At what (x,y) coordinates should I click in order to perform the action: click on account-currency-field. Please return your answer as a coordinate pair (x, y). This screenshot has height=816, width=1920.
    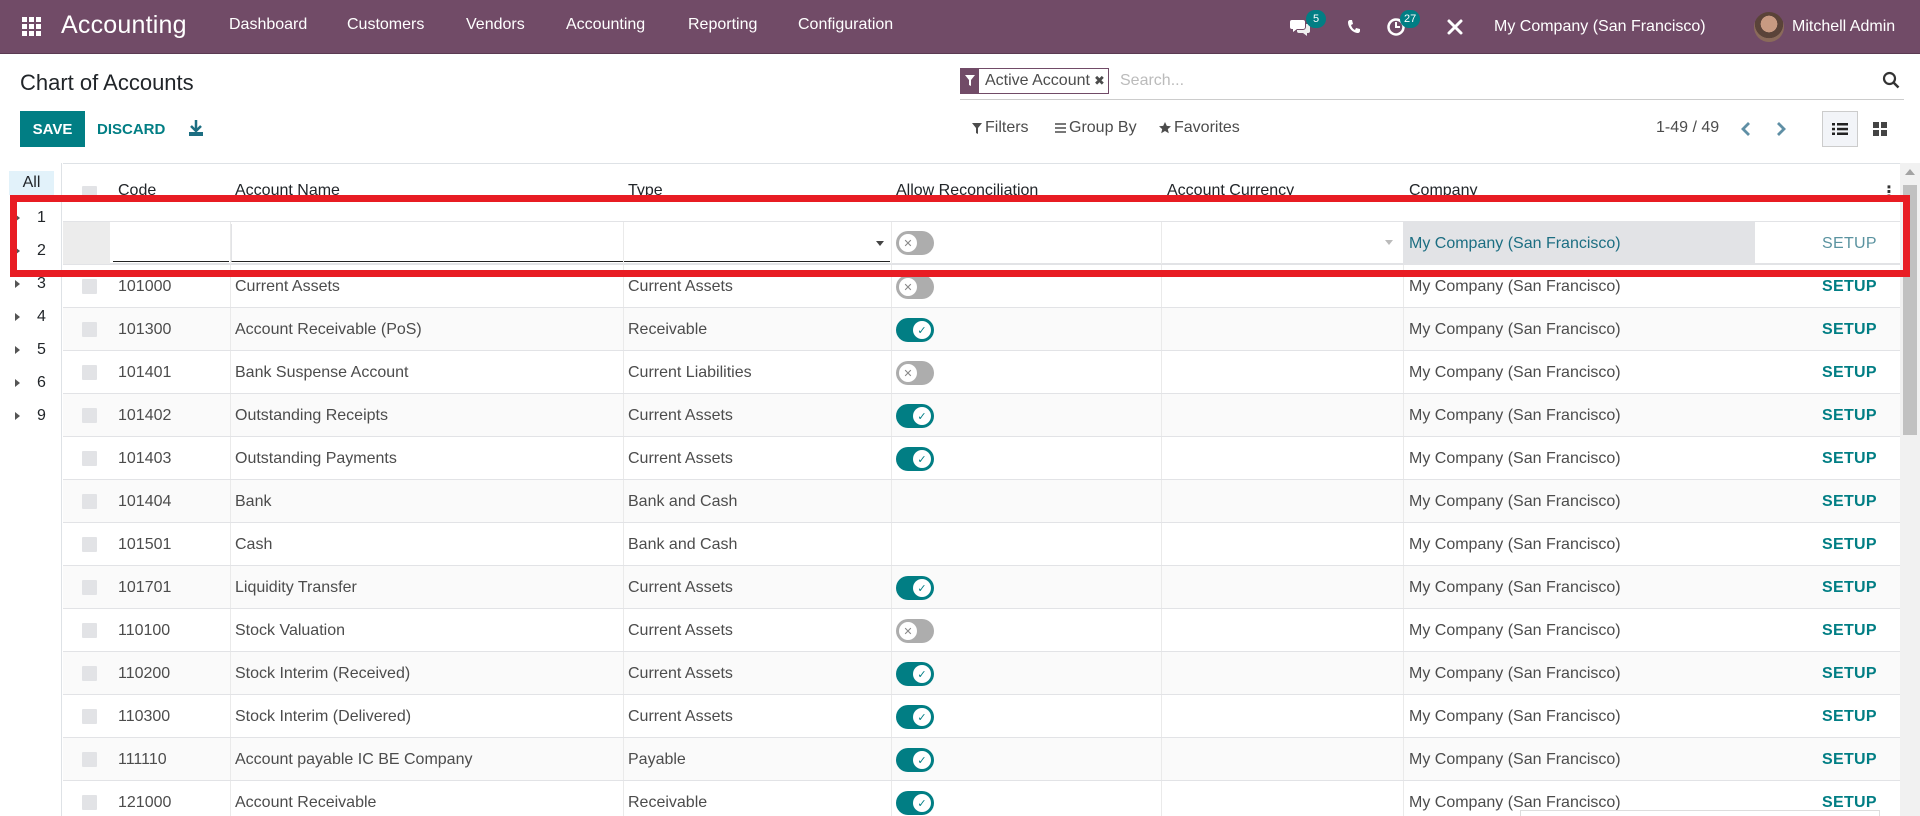
    Looking at the image, I should click on (1282, 243).